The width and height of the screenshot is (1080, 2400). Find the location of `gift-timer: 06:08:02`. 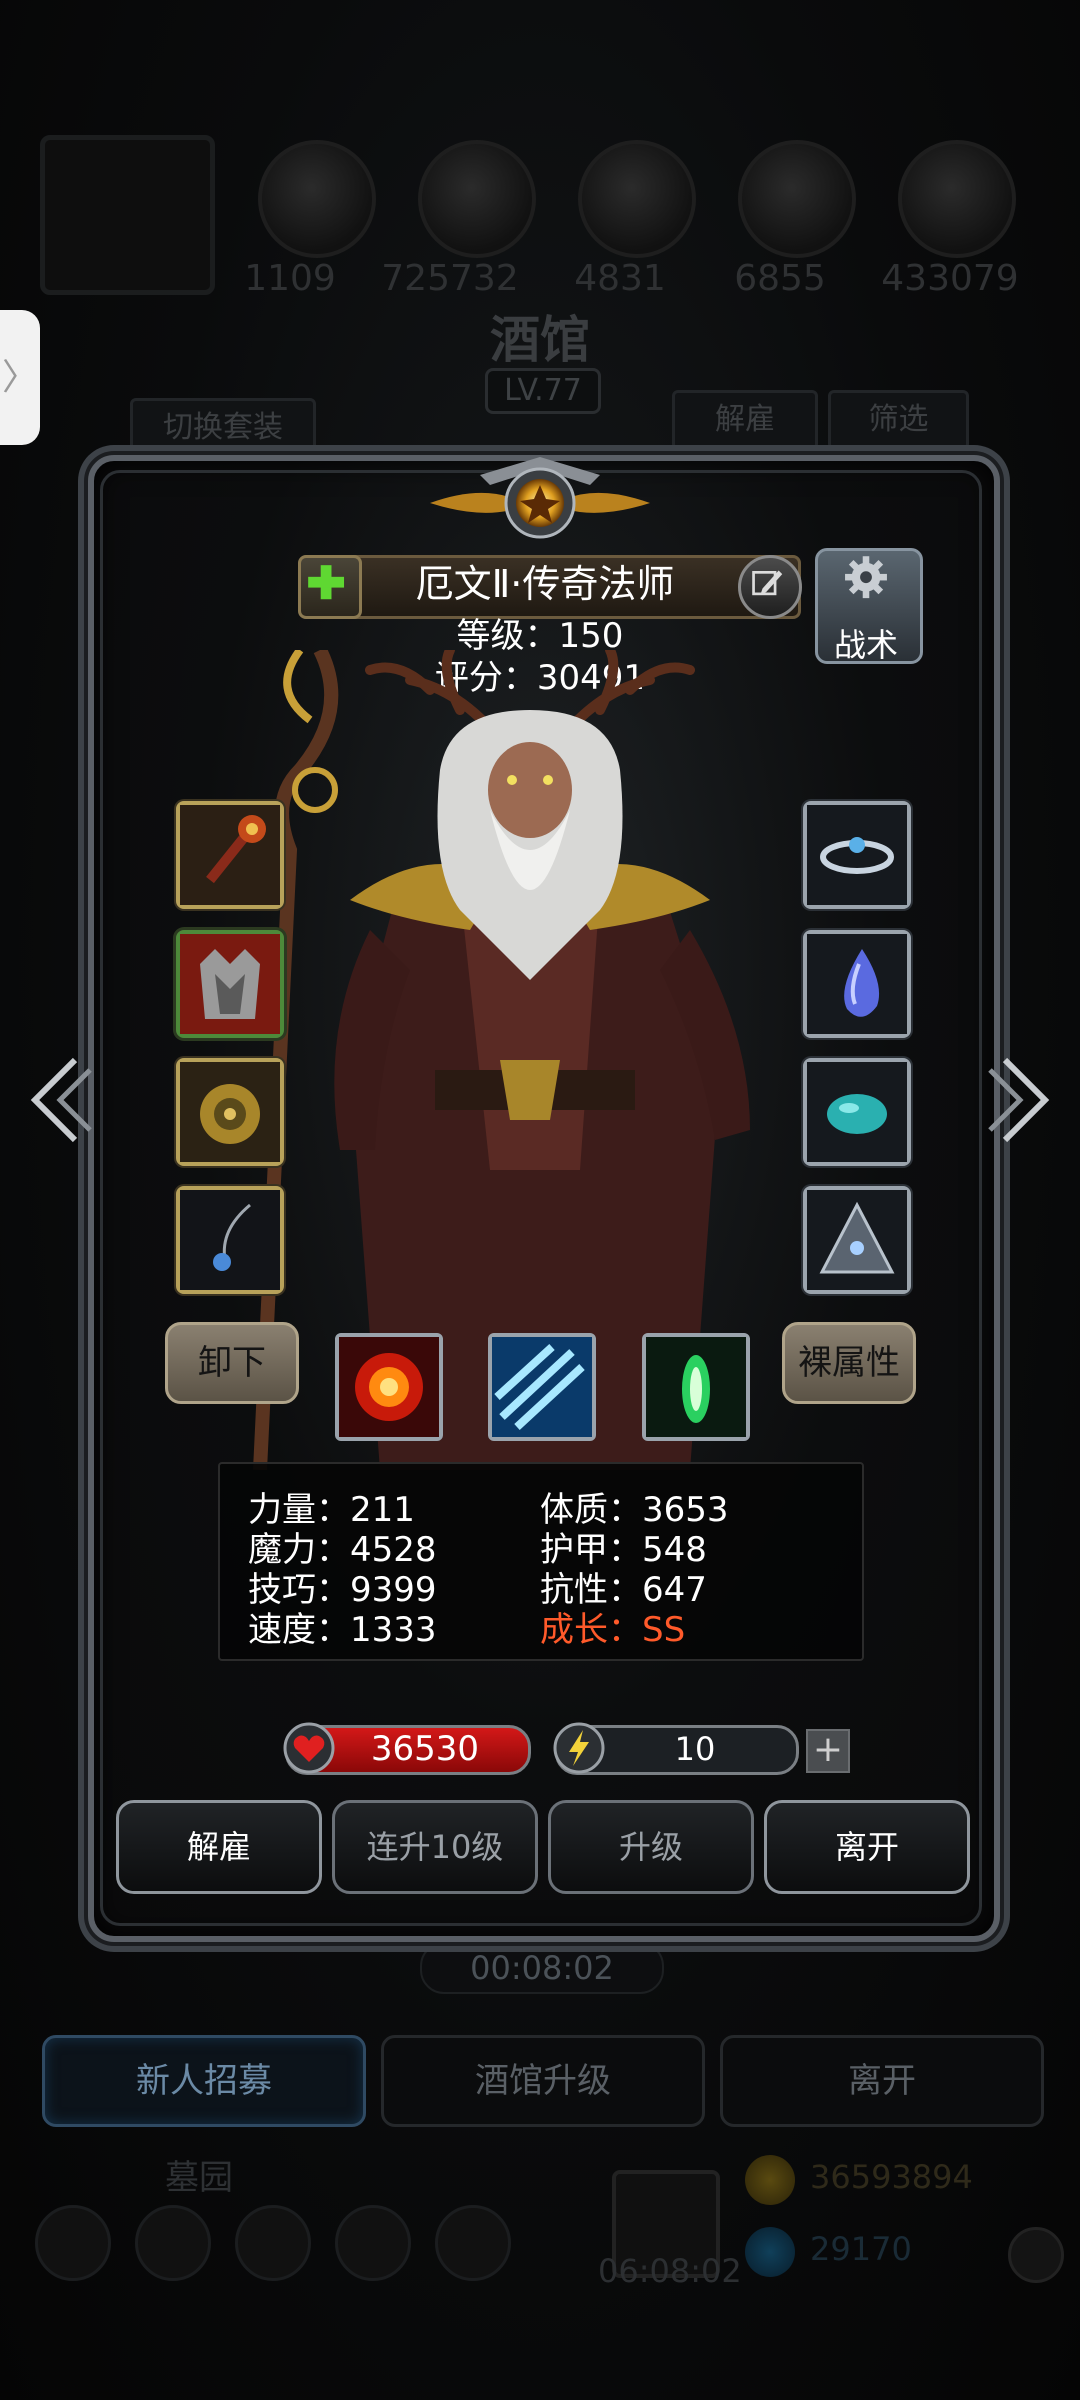

gift-timer: 06:08:02 is located at coordinates (670, 2271).